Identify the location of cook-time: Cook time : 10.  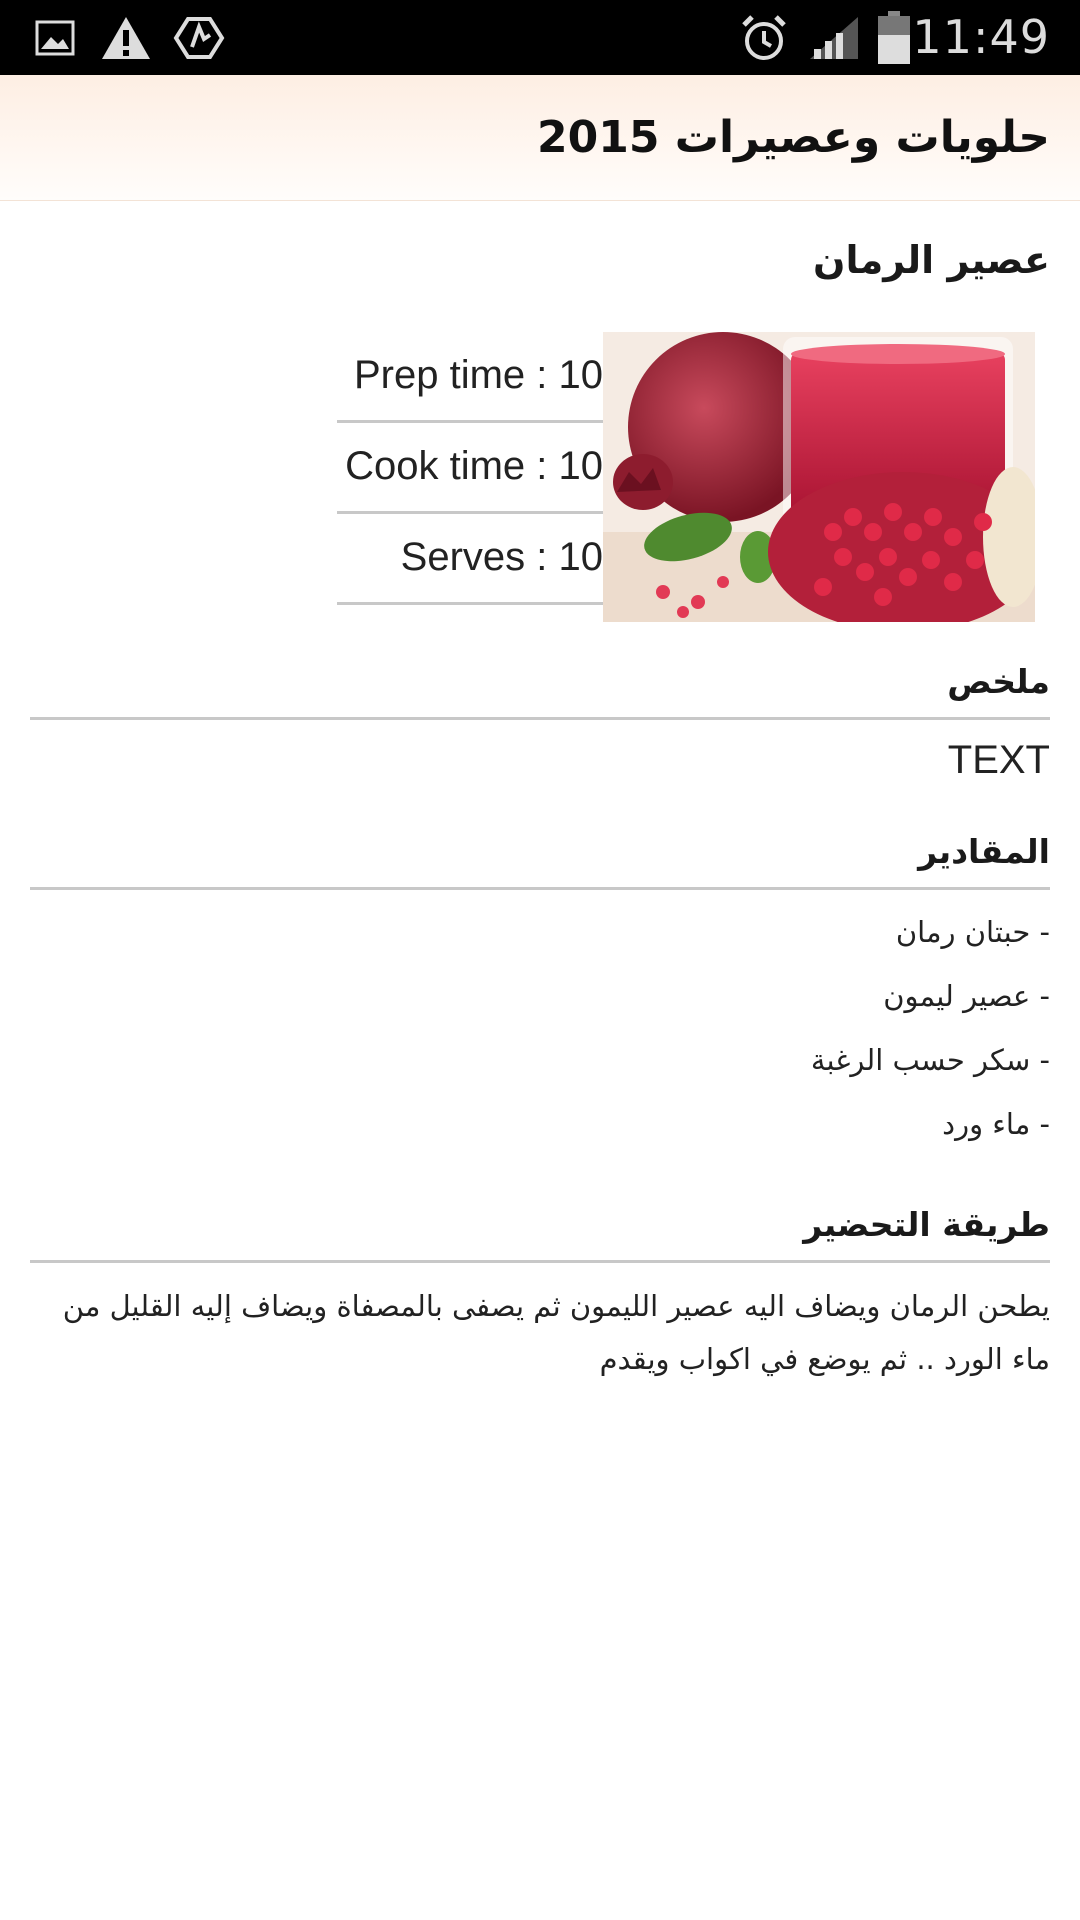
(470, 468).